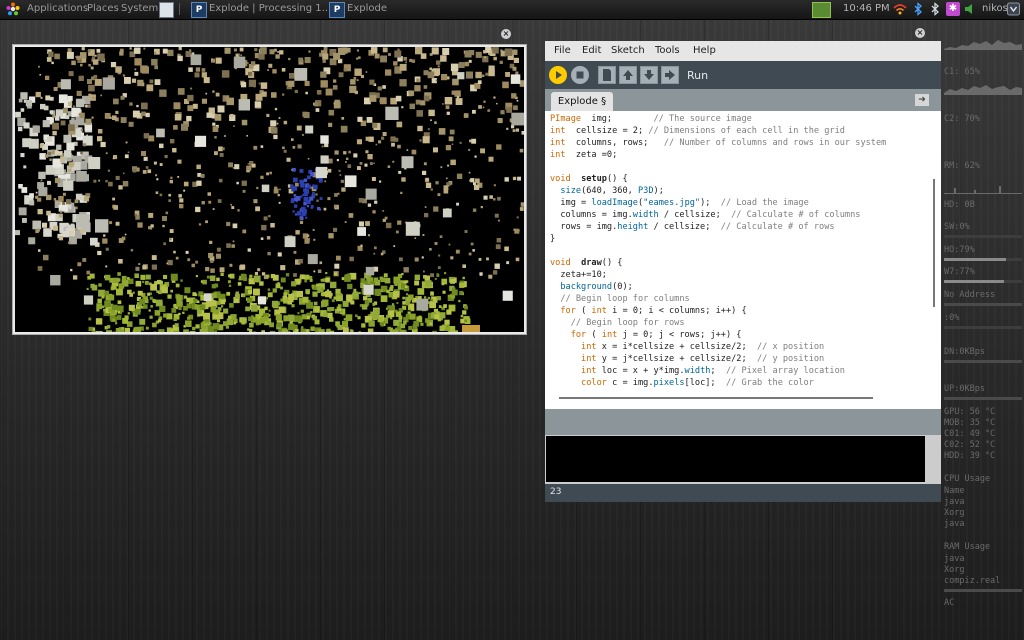 This screenshot has height=640, width=1024. What do you see at coordinates (139, 8) in the screenshot?
I see `menu-system: System` at bounding box center [139, 8].